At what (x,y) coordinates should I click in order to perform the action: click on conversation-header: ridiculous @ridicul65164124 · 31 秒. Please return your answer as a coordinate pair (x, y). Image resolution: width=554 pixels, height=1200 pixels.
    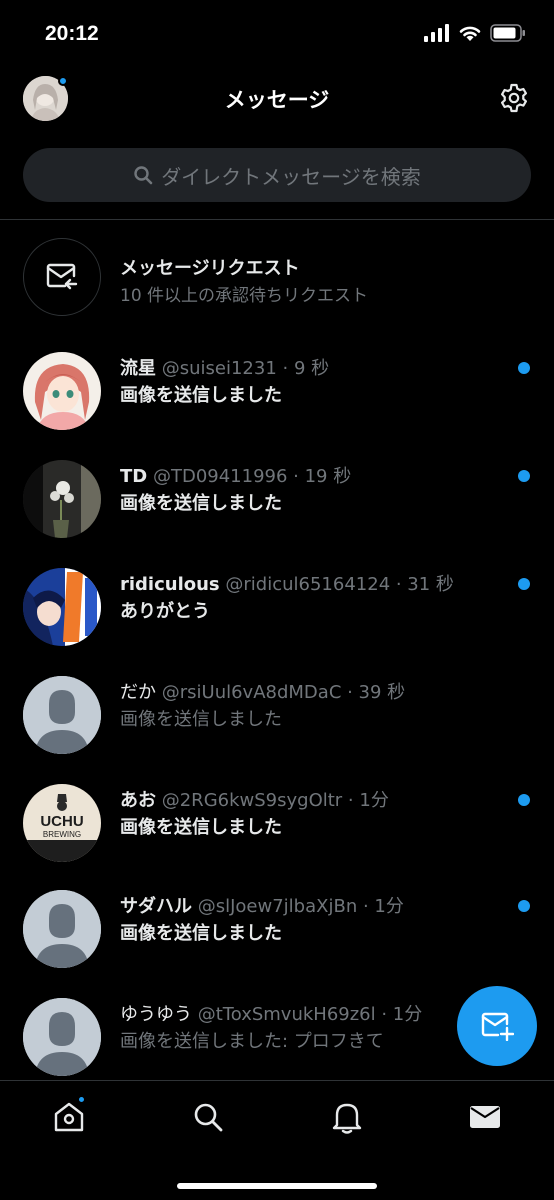
    Looking at the image, I should click on (318, 583).